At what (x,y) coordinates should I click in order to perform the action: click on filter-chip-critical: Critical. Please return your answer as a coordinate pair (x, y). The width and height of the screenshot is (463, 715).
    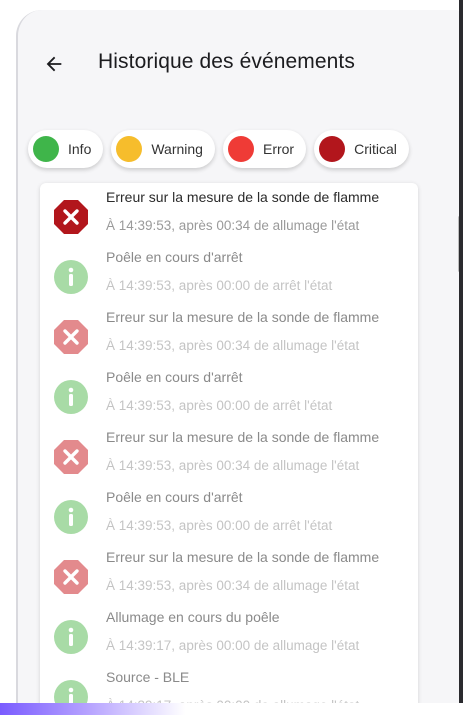
    Looking at the image, I should click on (361, 149).